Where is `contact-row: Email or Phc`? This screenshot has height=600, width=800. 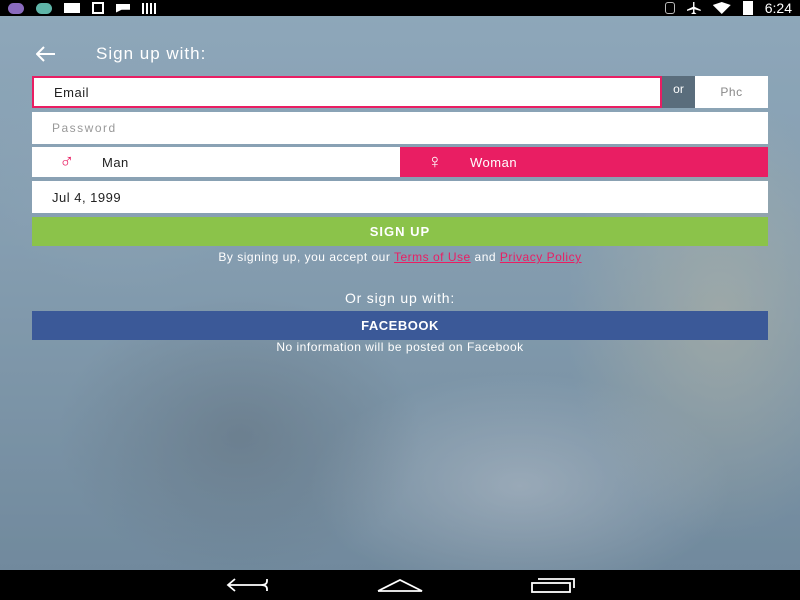 contact-row: Email or Phc is located at coordinates (400, 92).